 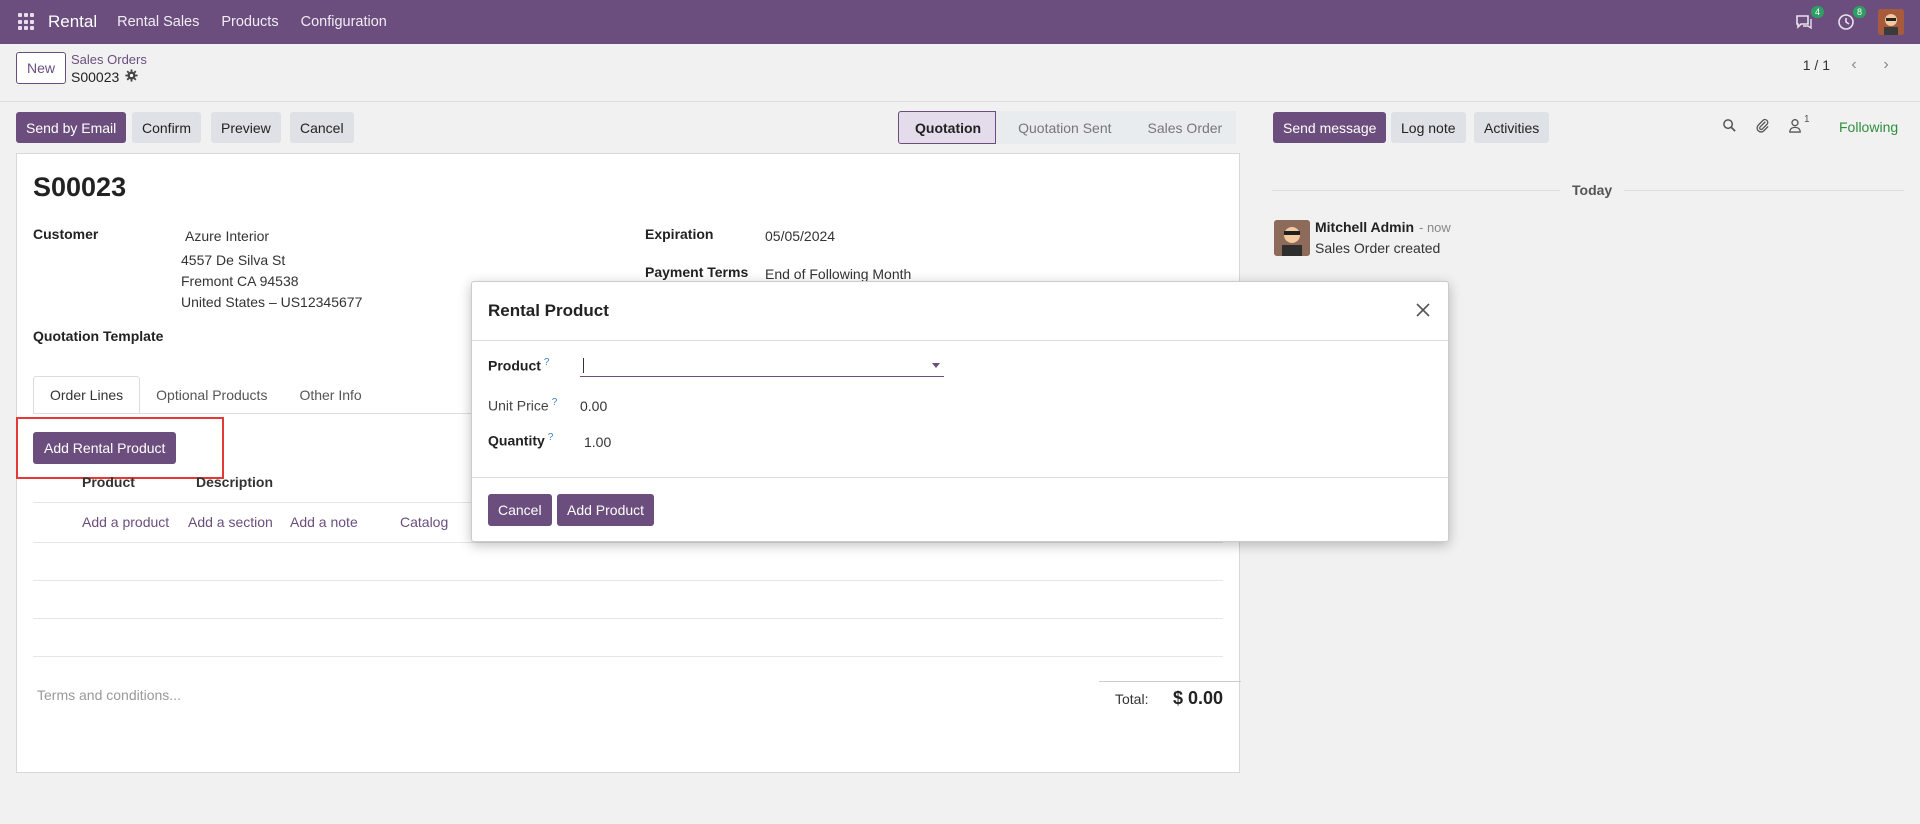 I want to click on text-cursor, so click(x=583, y=365).